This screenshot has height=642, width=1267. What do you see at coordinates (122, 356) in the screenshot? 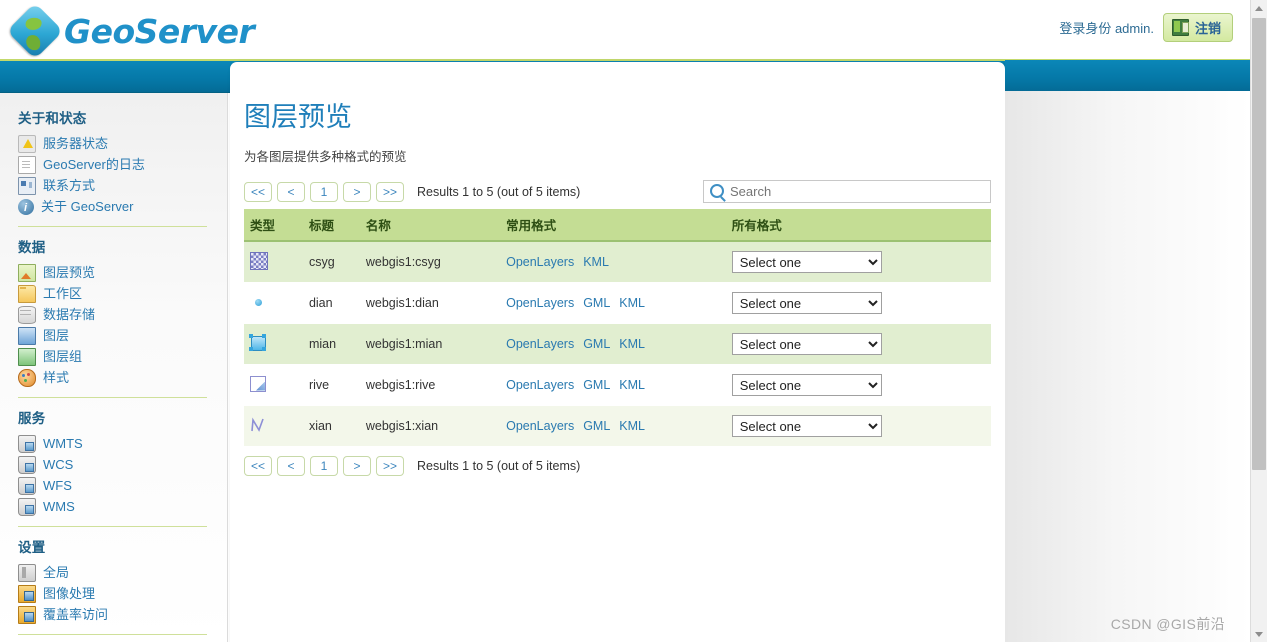
I see `sidebar-item-layer-groups: 图层组` at bounding box center [122, 356].